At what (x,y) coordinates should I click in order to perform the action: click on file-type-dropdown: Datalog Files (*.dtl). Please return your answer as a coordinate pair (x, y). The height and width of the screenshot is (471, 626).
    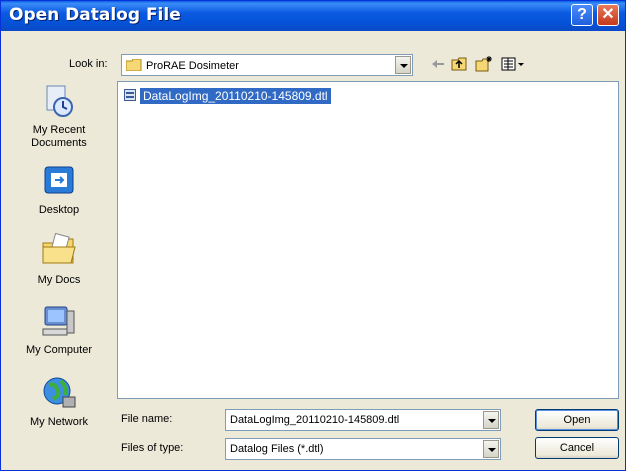
    Looking at the image, I should click on (363, 449).